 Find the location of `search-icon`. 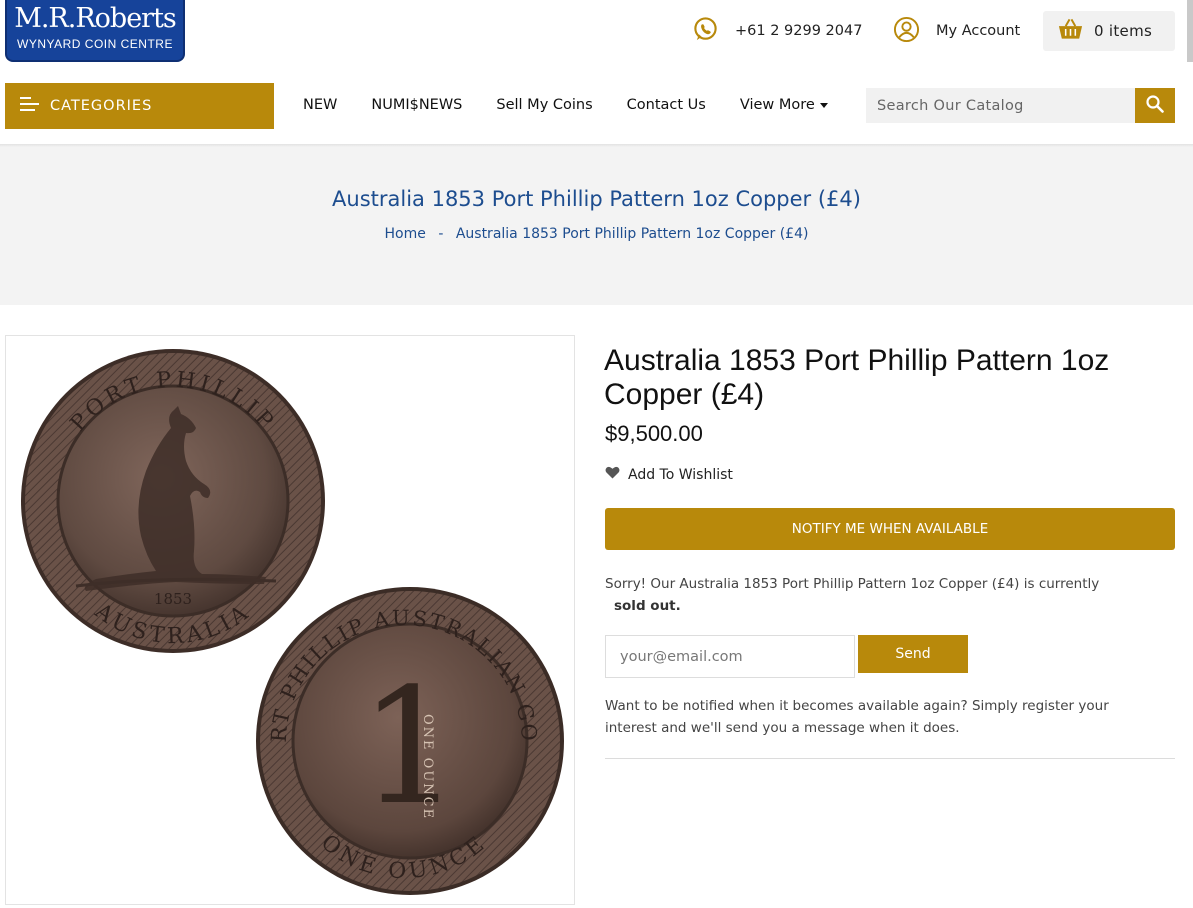

search-icon is located at coordinates (1155, 105).